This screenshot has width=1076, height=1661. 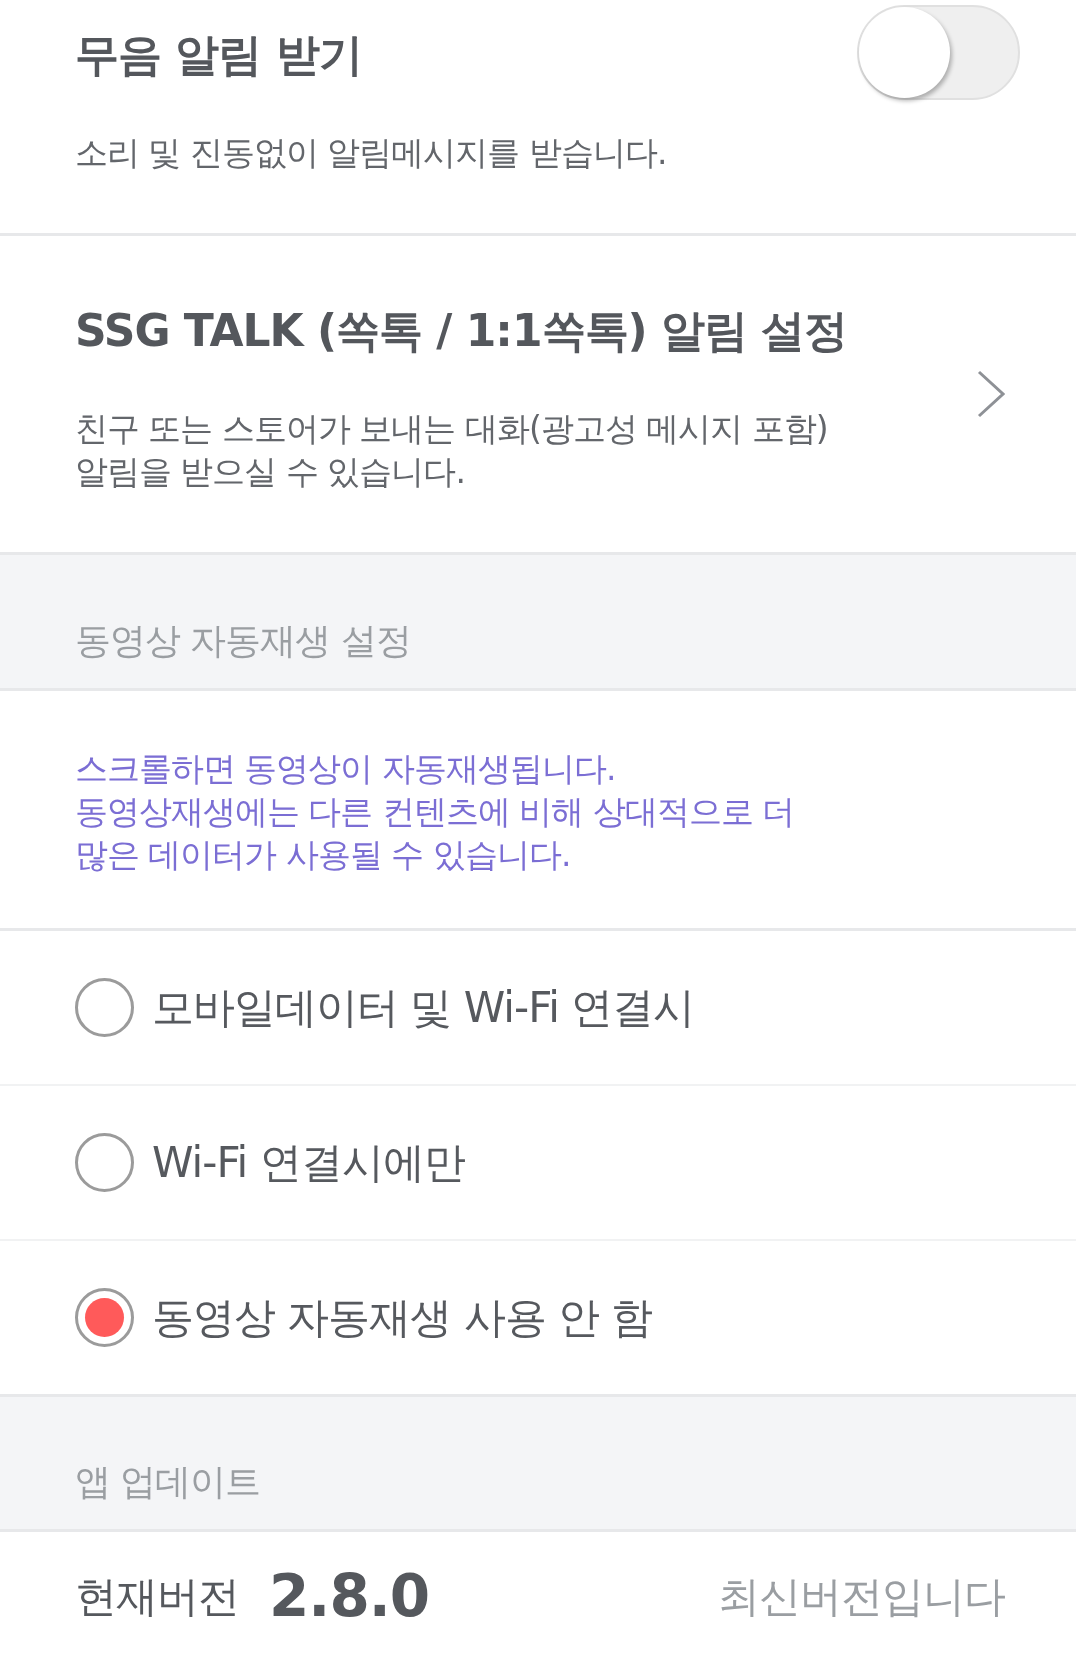 What do you see at coordinates (243, 641) in the screenshot?
I see `section-header: 동영상 자동재생 설정` at bounding box center [243, 641].